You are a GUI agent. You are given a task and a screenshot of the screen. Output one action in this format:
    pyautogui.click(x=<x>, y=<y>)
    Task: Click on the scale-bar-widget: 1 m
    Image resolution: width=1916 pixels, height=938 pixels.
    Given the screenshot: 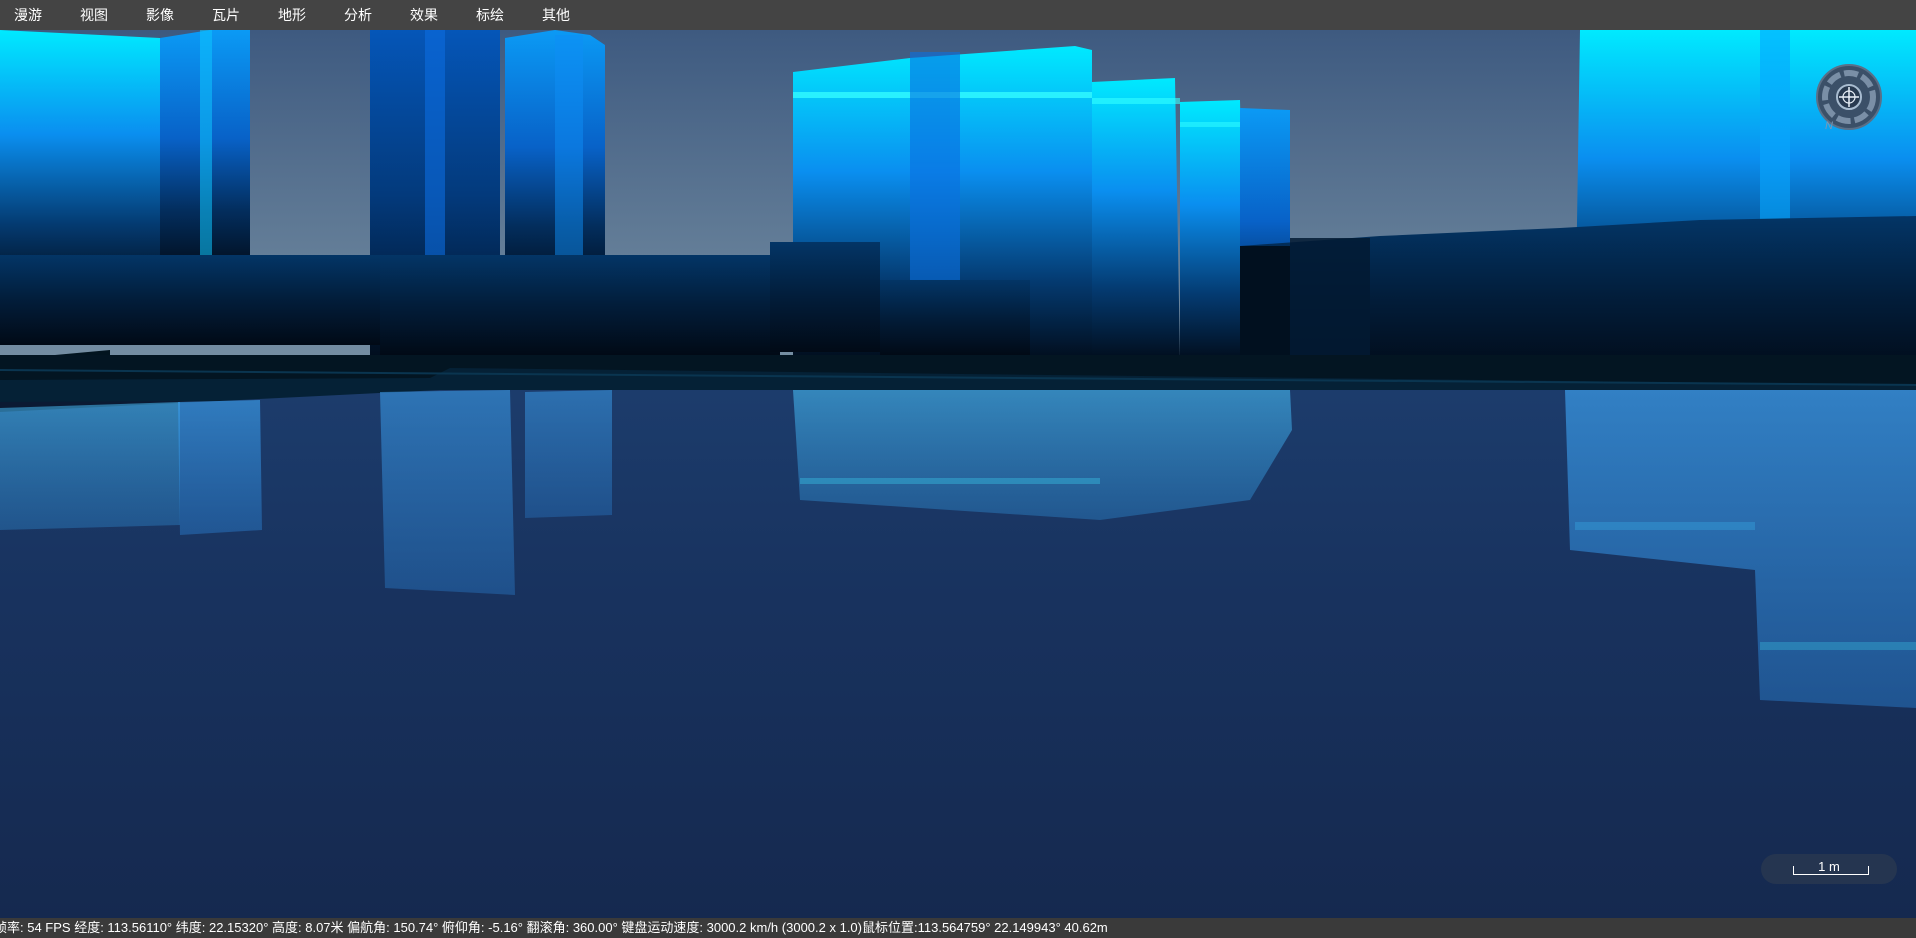 What is the action you would take?
    pyautogui.click(x=1829, y=869)
    